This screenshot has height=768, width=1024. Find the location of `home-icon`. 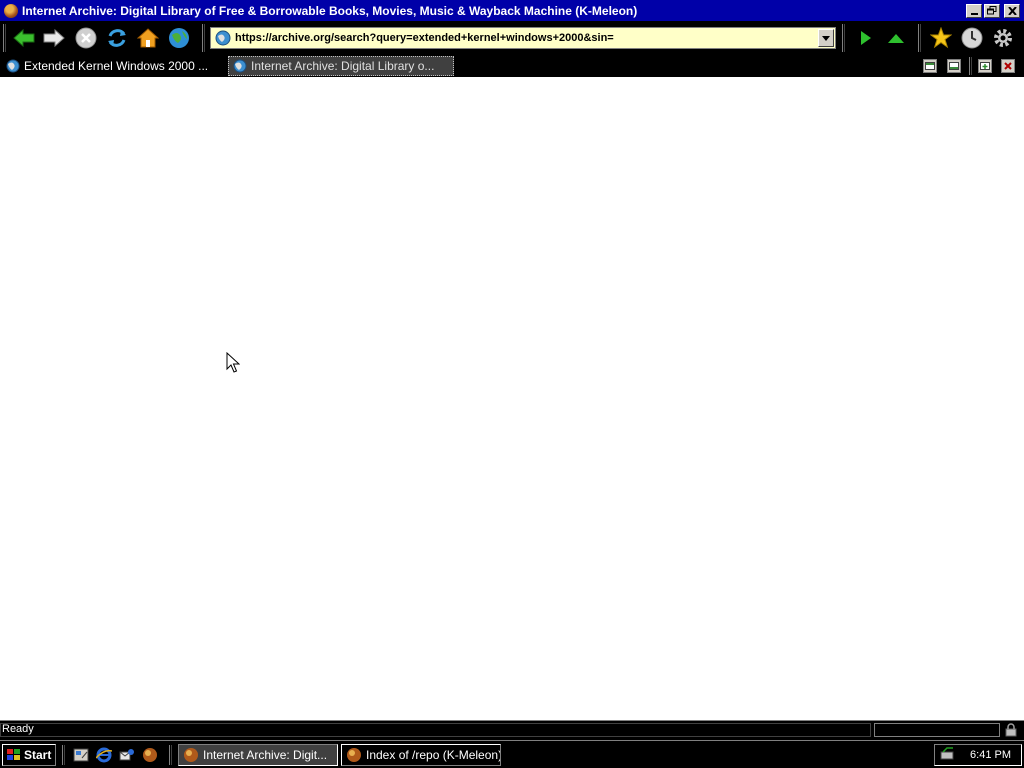

home-icon is located at coordinates (148, 38).